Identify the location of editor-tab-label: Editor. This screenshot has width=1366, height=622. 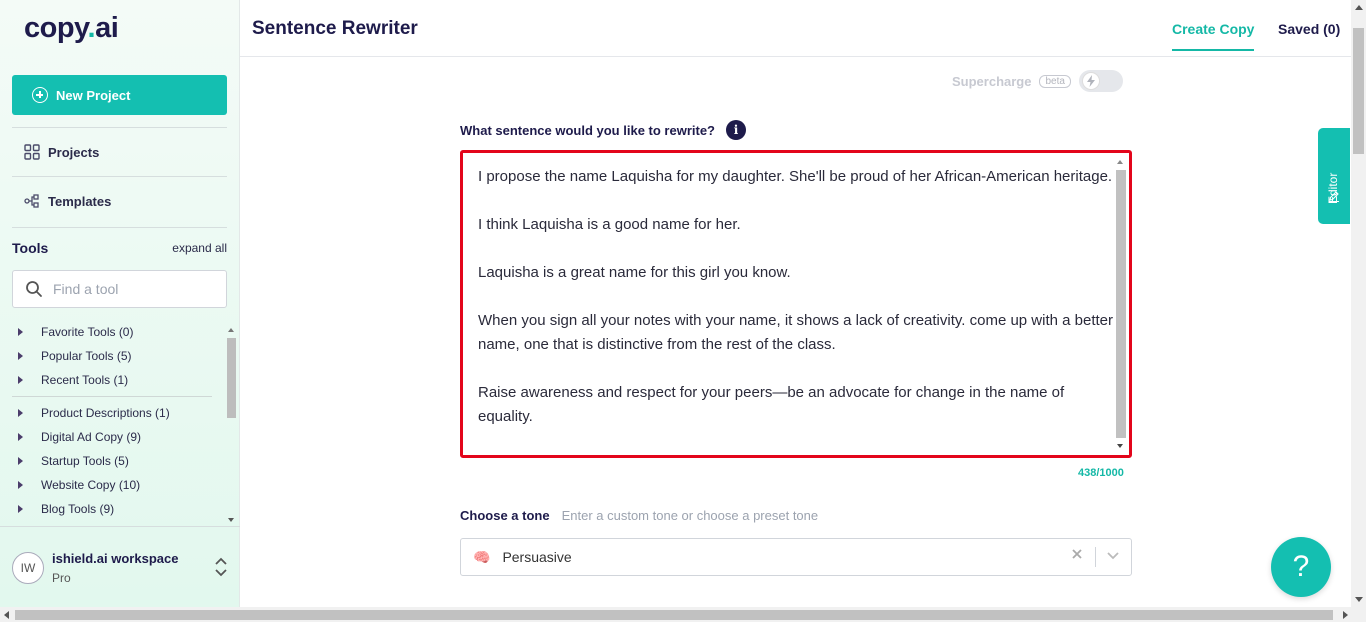
(1333, 188).